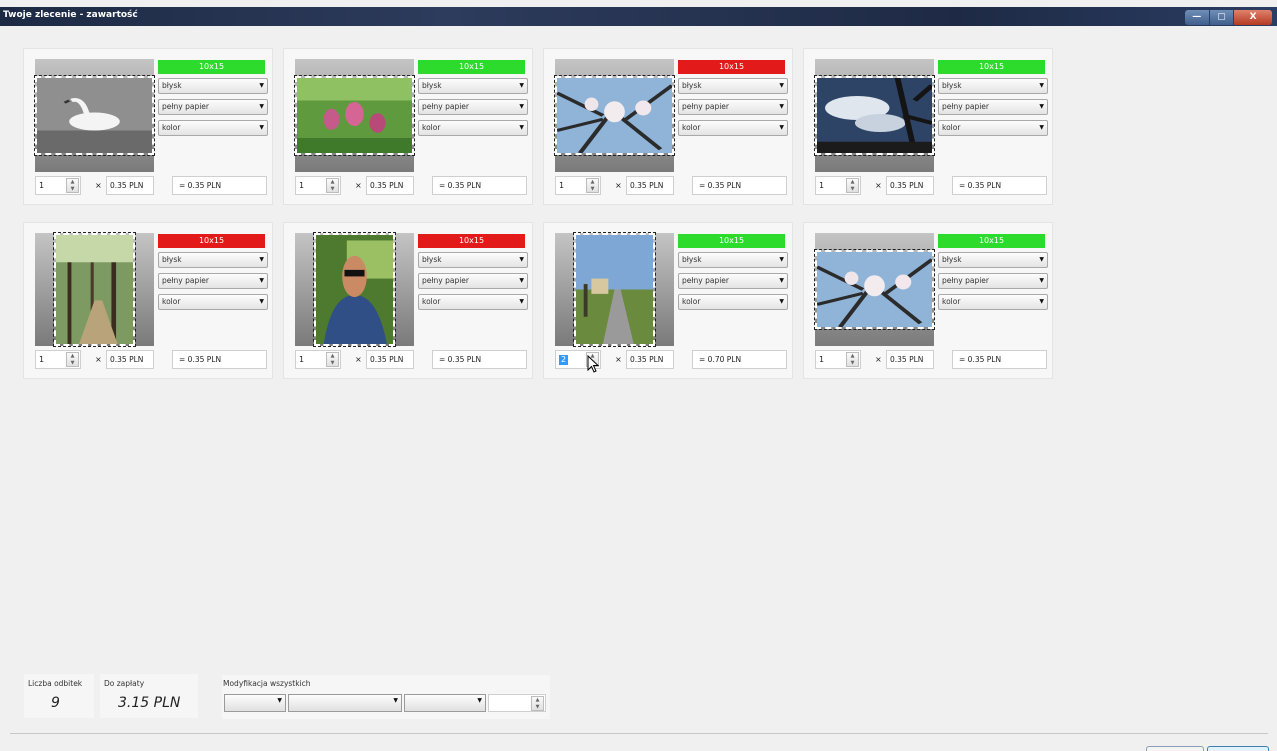  I want to click on minimize-button: —, so click(1197, 17).